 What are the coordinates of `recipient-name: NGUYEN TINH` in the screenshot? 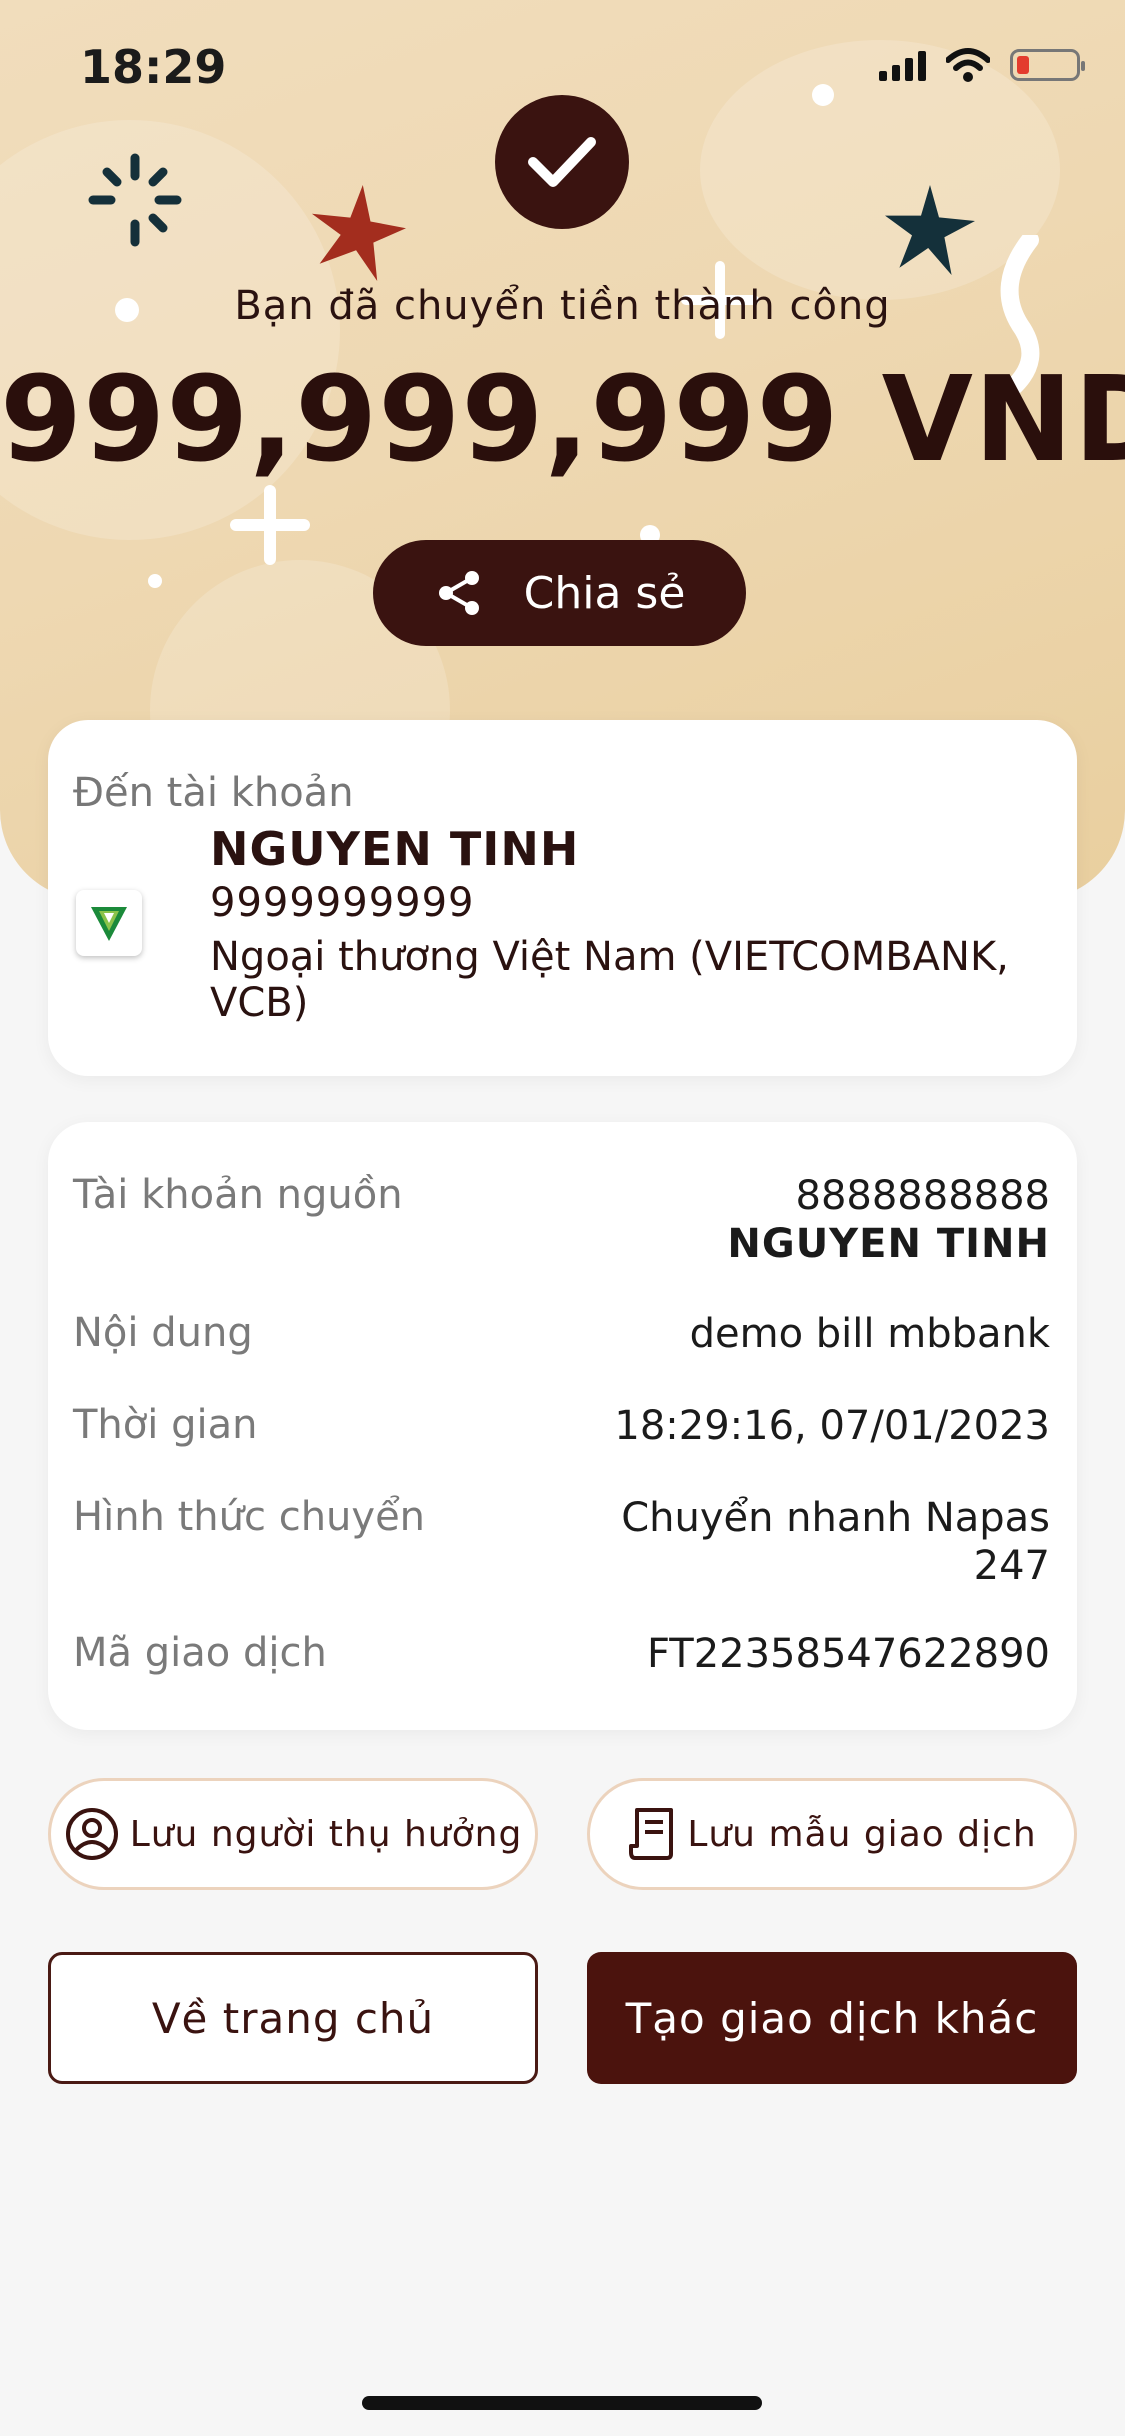 It's located at (395, 849).